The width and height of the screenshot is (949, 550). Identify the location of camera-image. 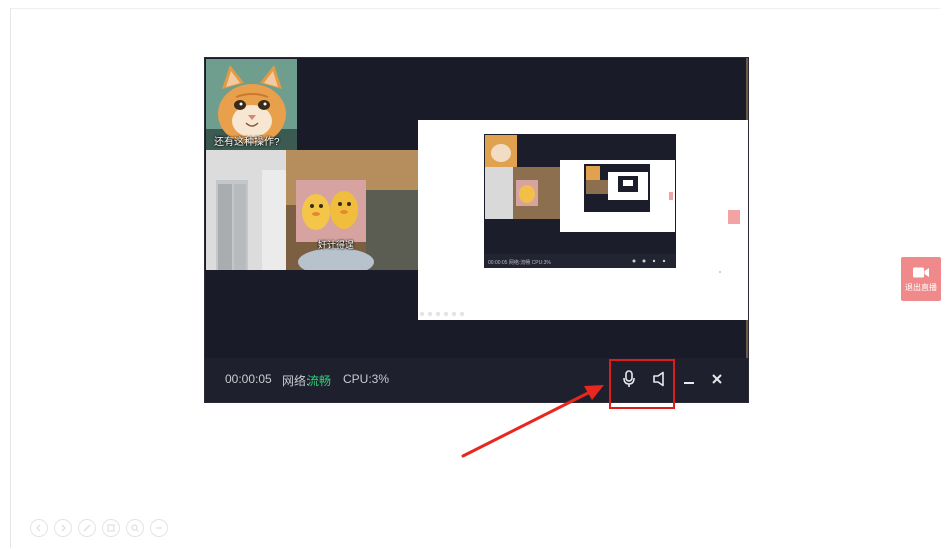
(313, 210).